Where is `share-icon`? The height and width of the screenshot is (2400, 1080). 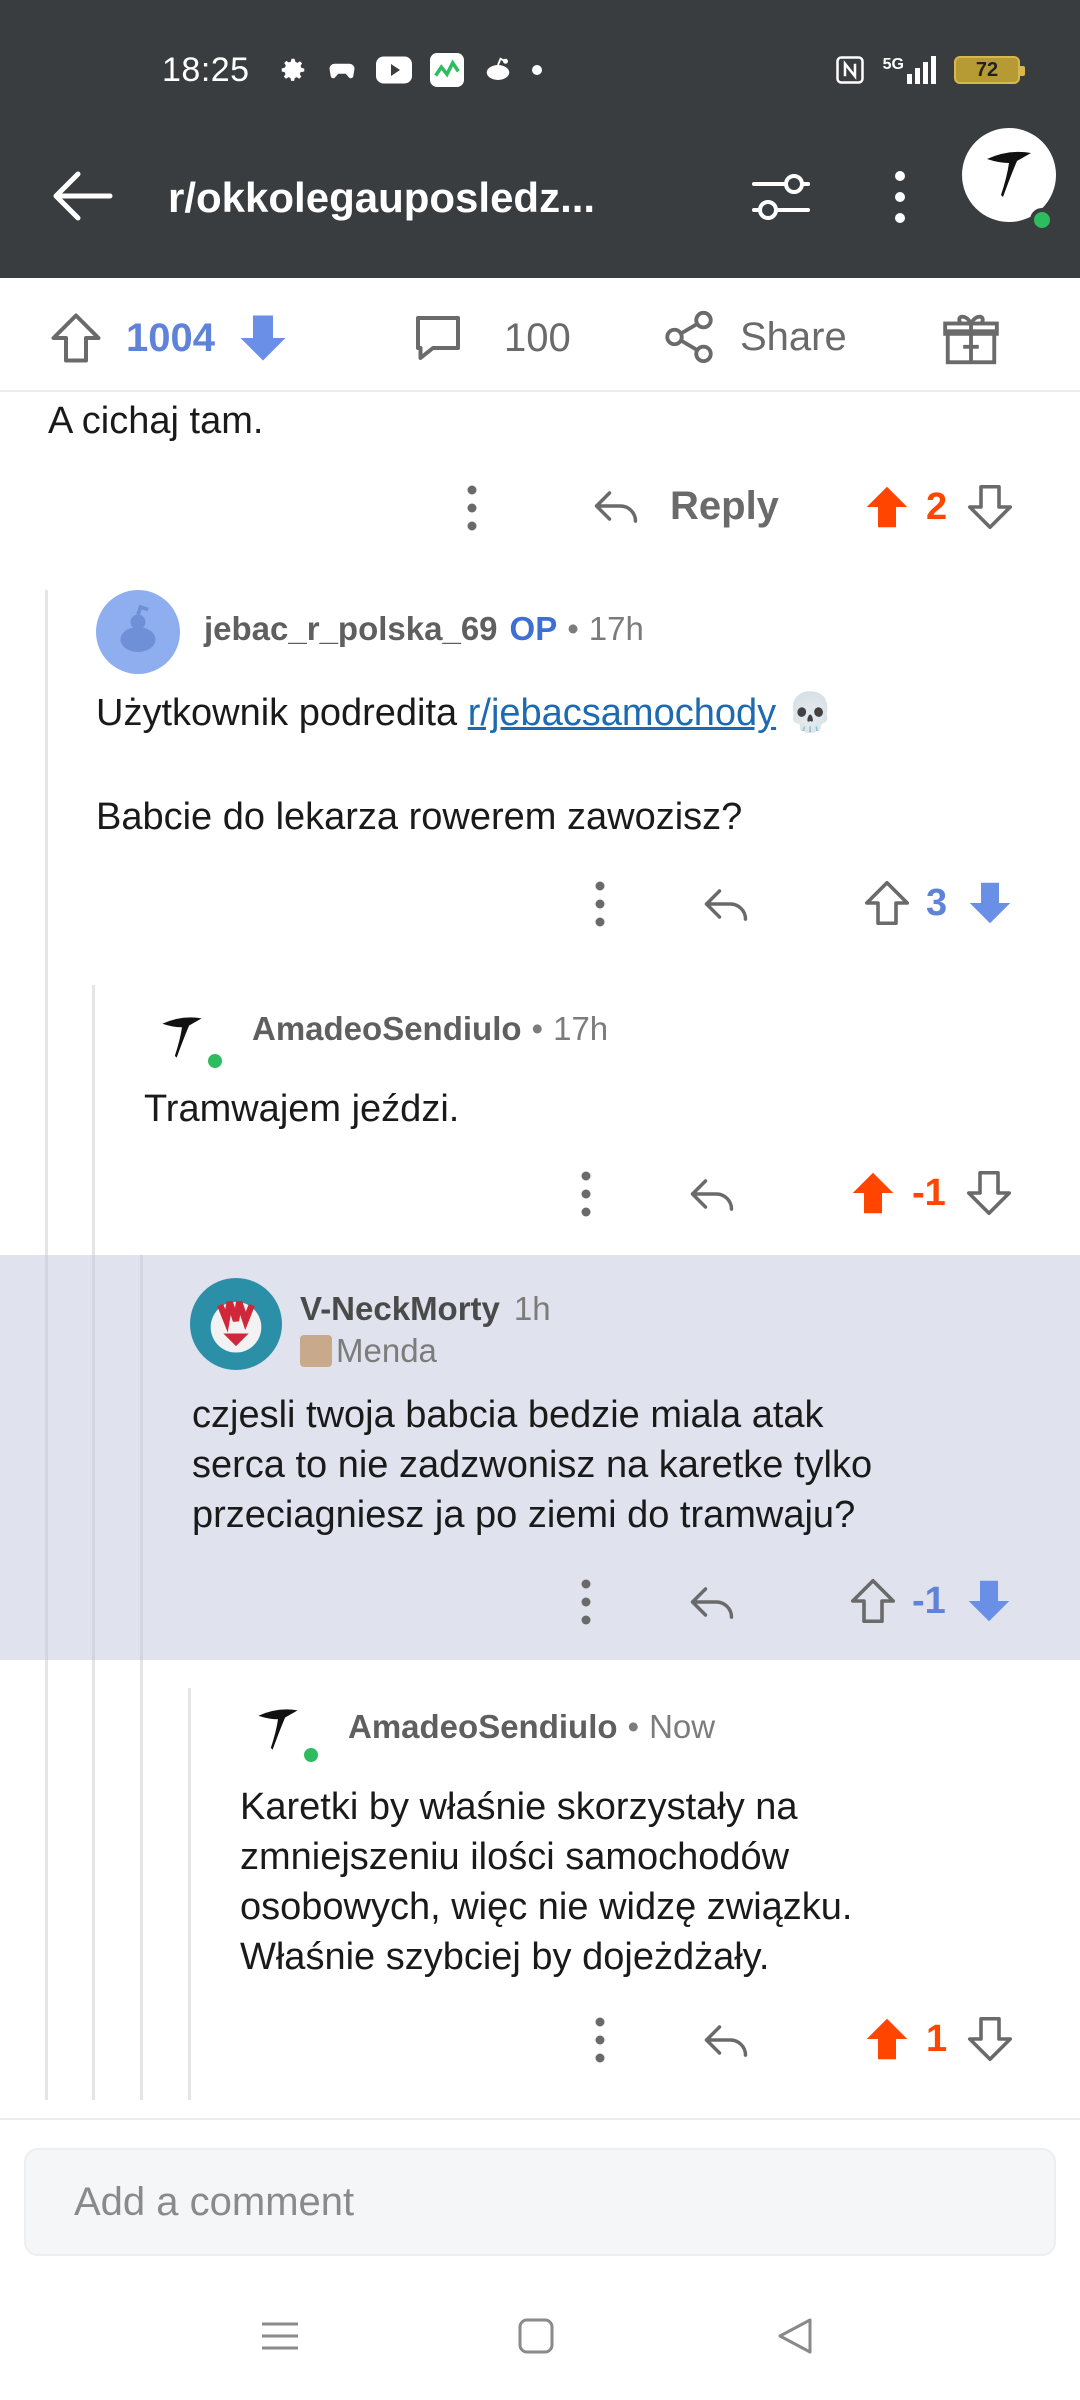 share-icon is located at coordinates (689, 337).